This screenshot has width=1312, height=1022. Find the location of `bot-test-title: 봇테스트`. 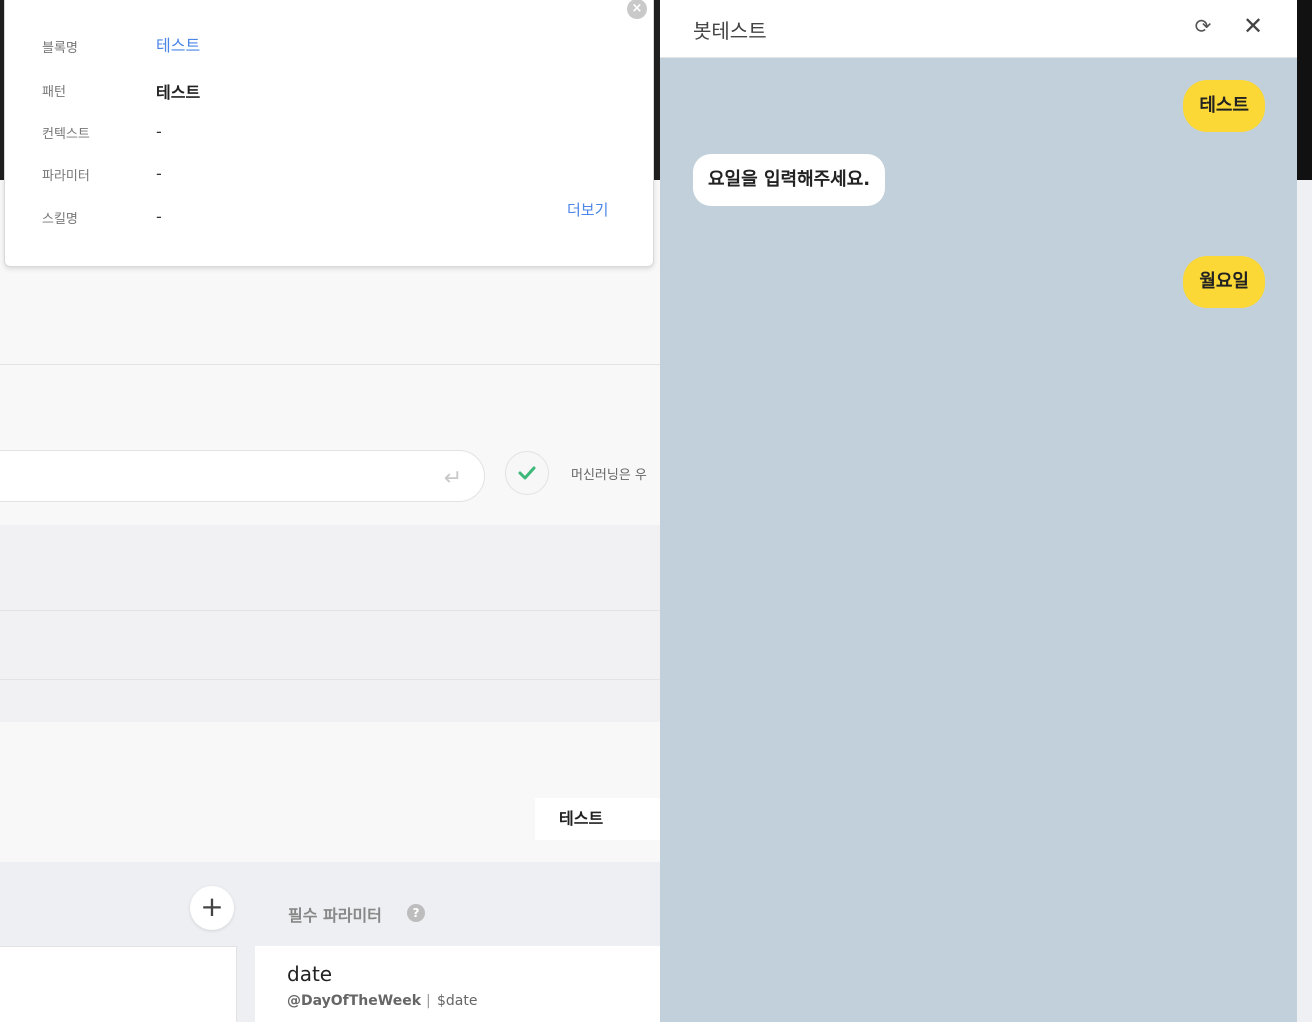

bot-test-title: 봇테스트 is located at coordinates (730, 31).